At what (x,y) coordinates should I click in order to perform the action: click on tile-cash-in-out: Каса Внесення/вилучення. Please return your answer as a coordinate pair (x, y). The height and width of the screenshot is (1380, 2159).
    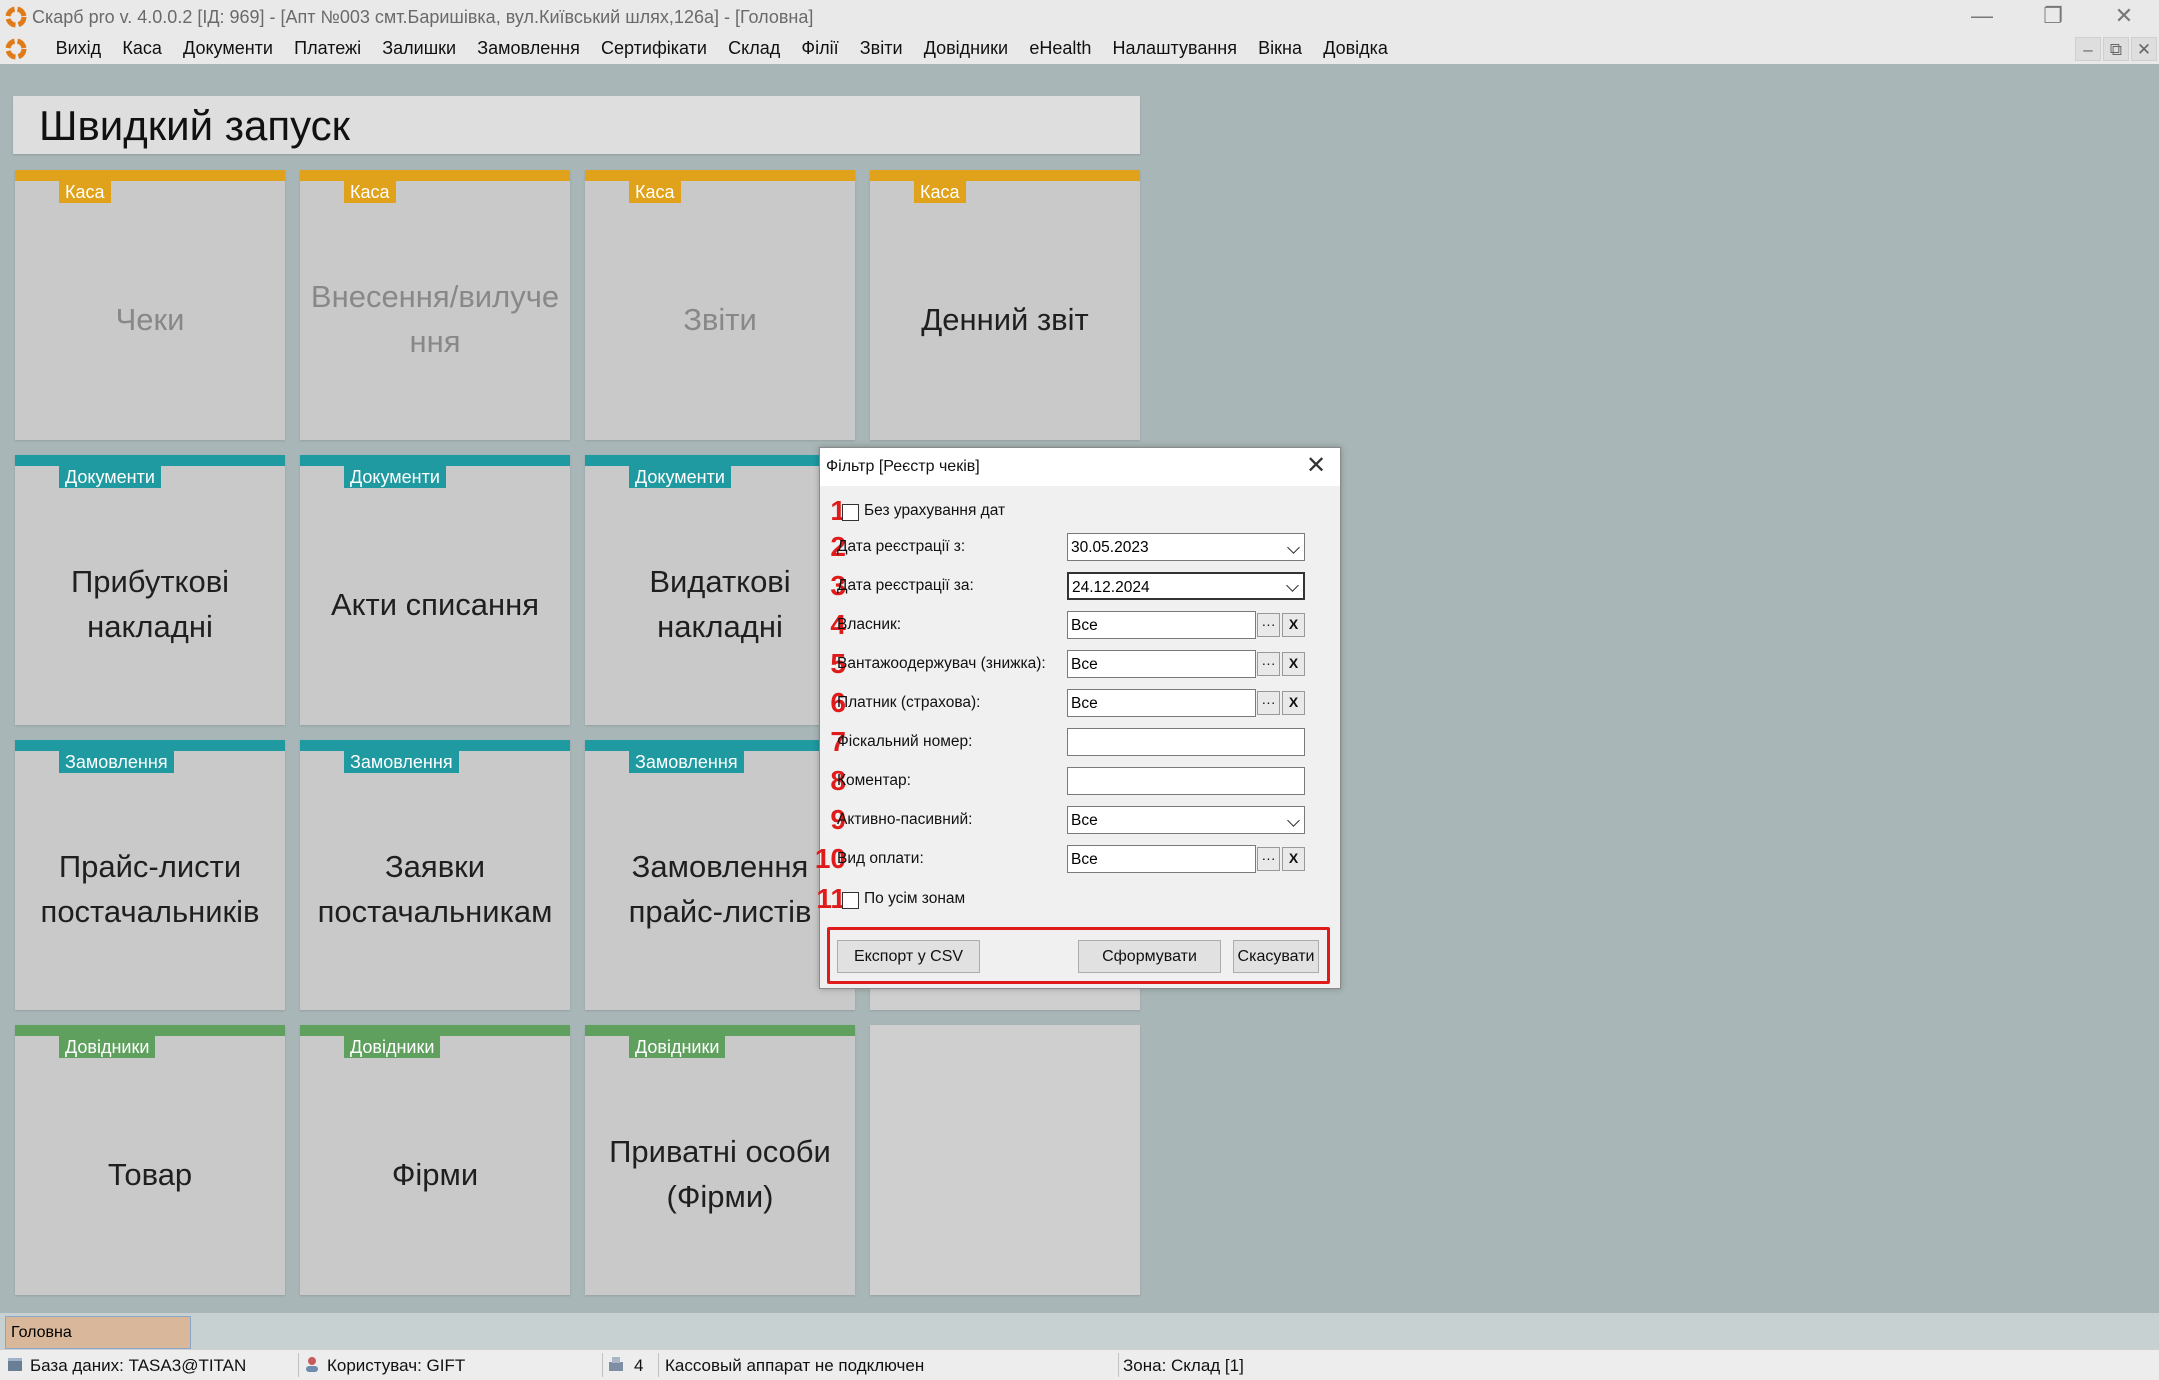
    Looking at the image, I should click on (435, 305).